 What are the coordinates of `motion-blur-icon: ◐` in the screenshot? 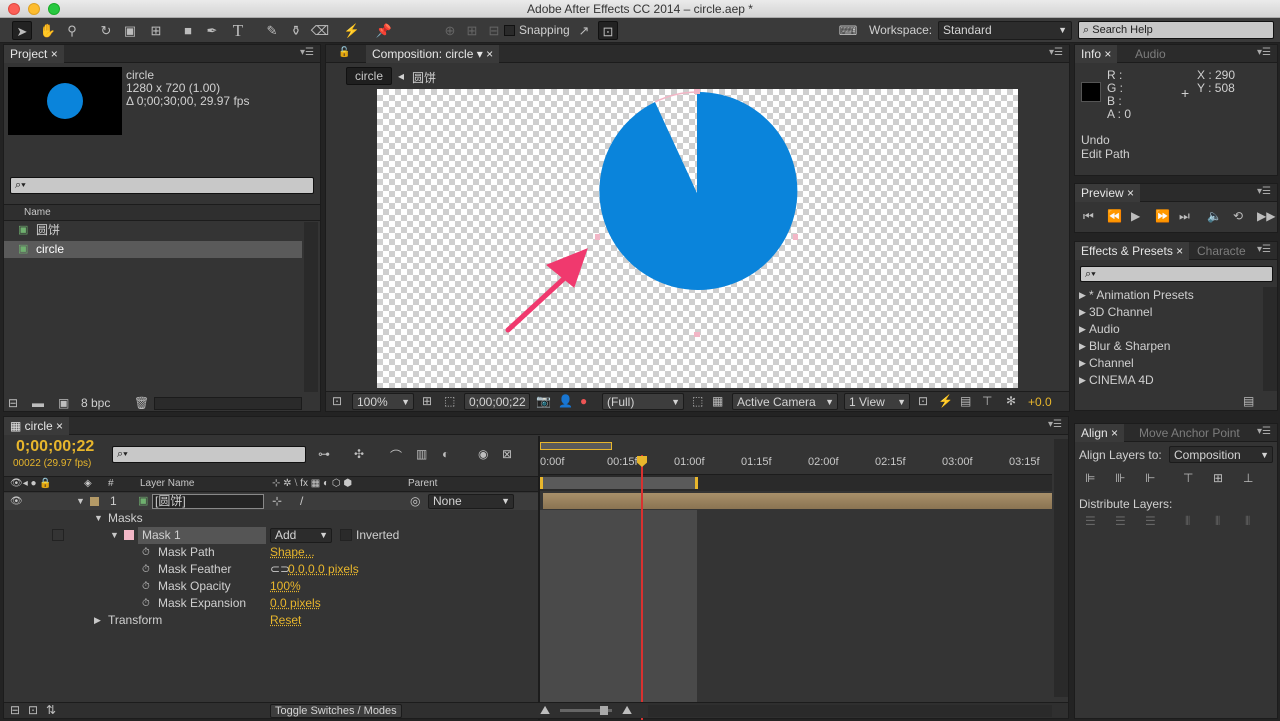 It's located at (445, 454).